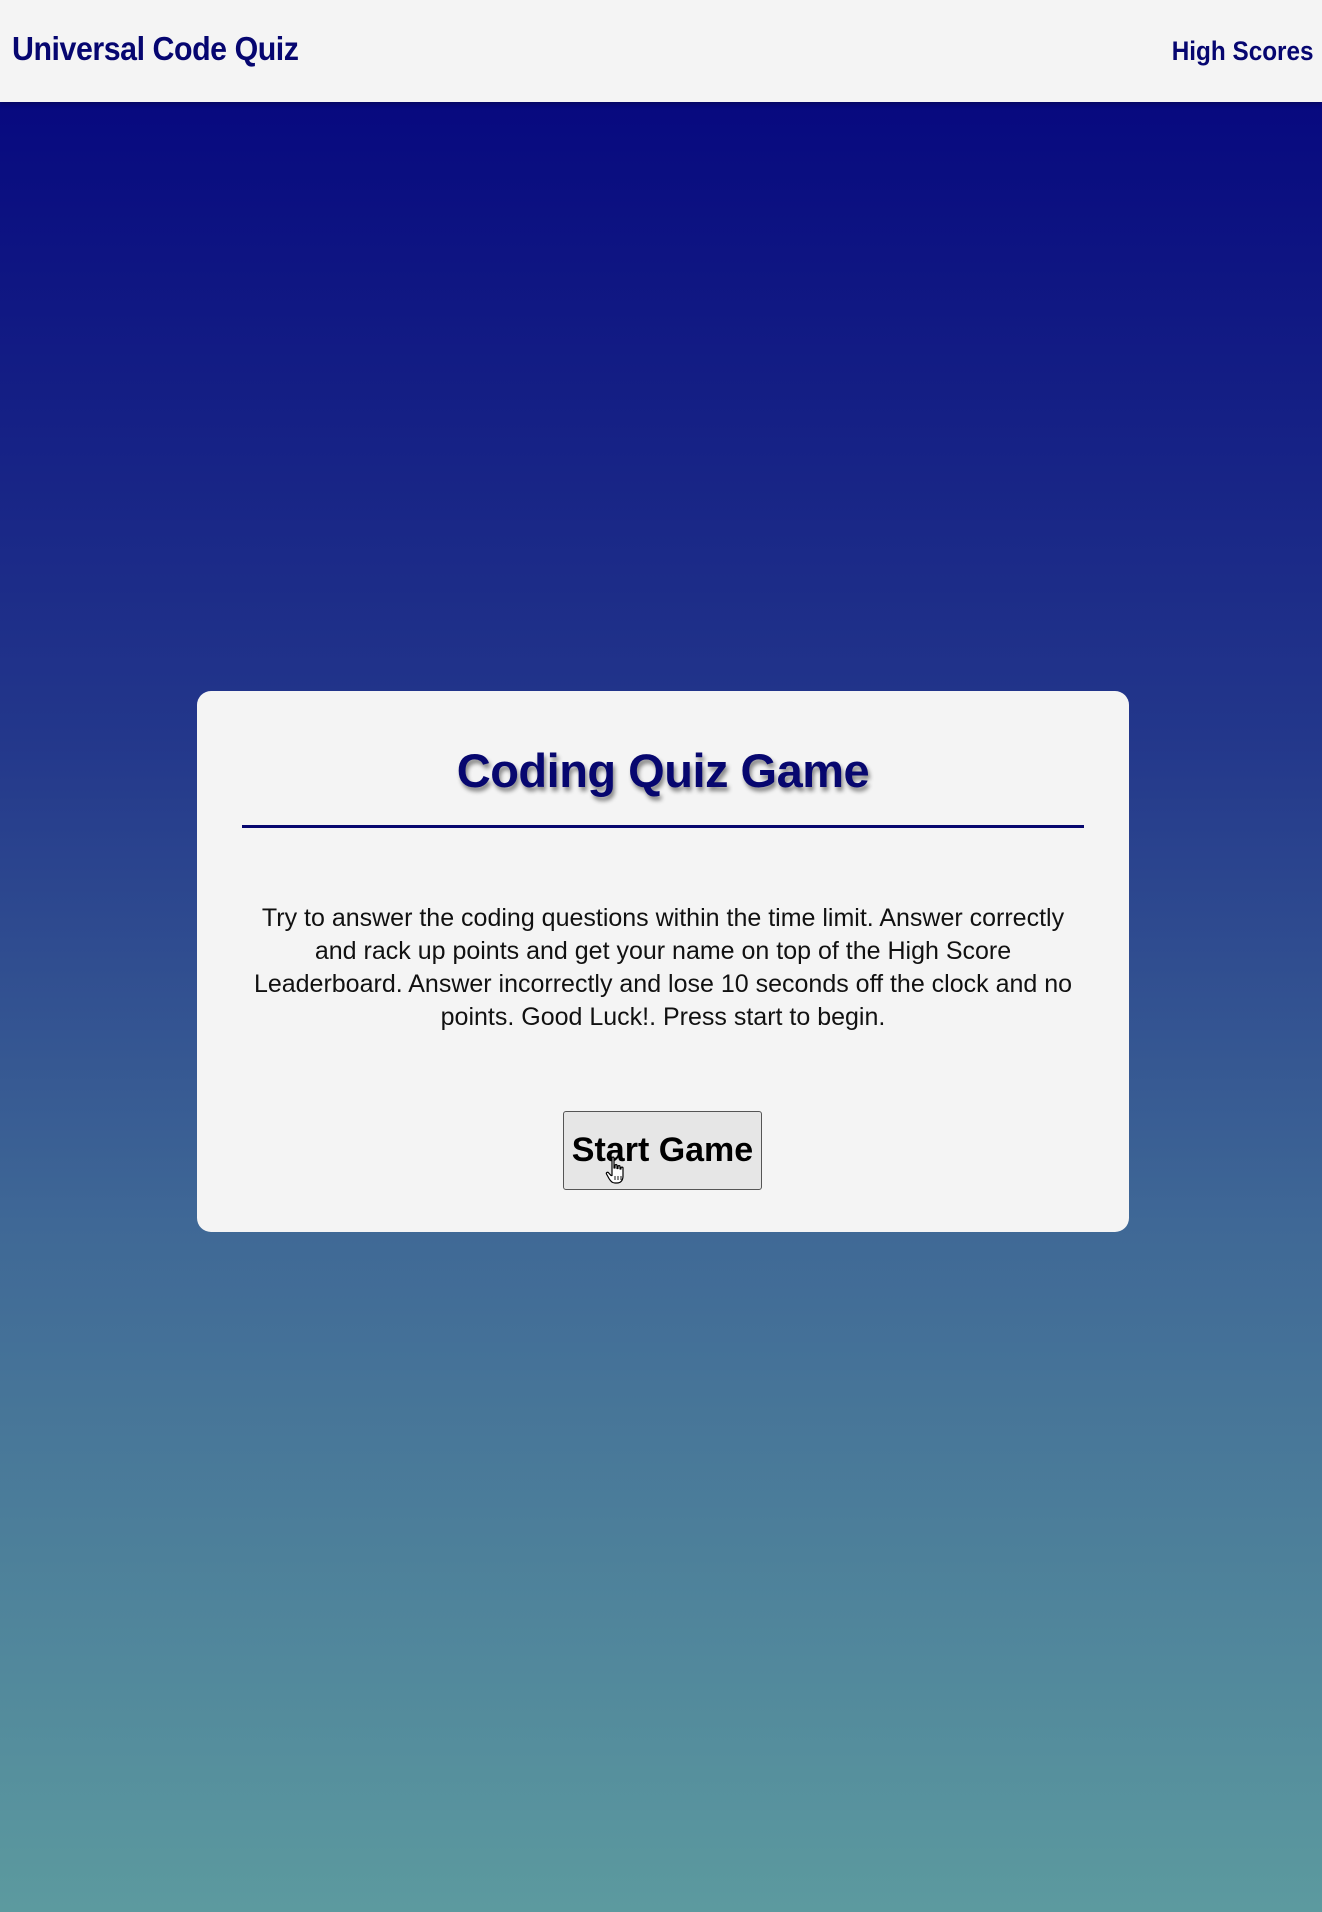 The width and height of the screenshot is (1322, 1912). I want to click on high-scores-link: High Scores, so click(1243, 51).